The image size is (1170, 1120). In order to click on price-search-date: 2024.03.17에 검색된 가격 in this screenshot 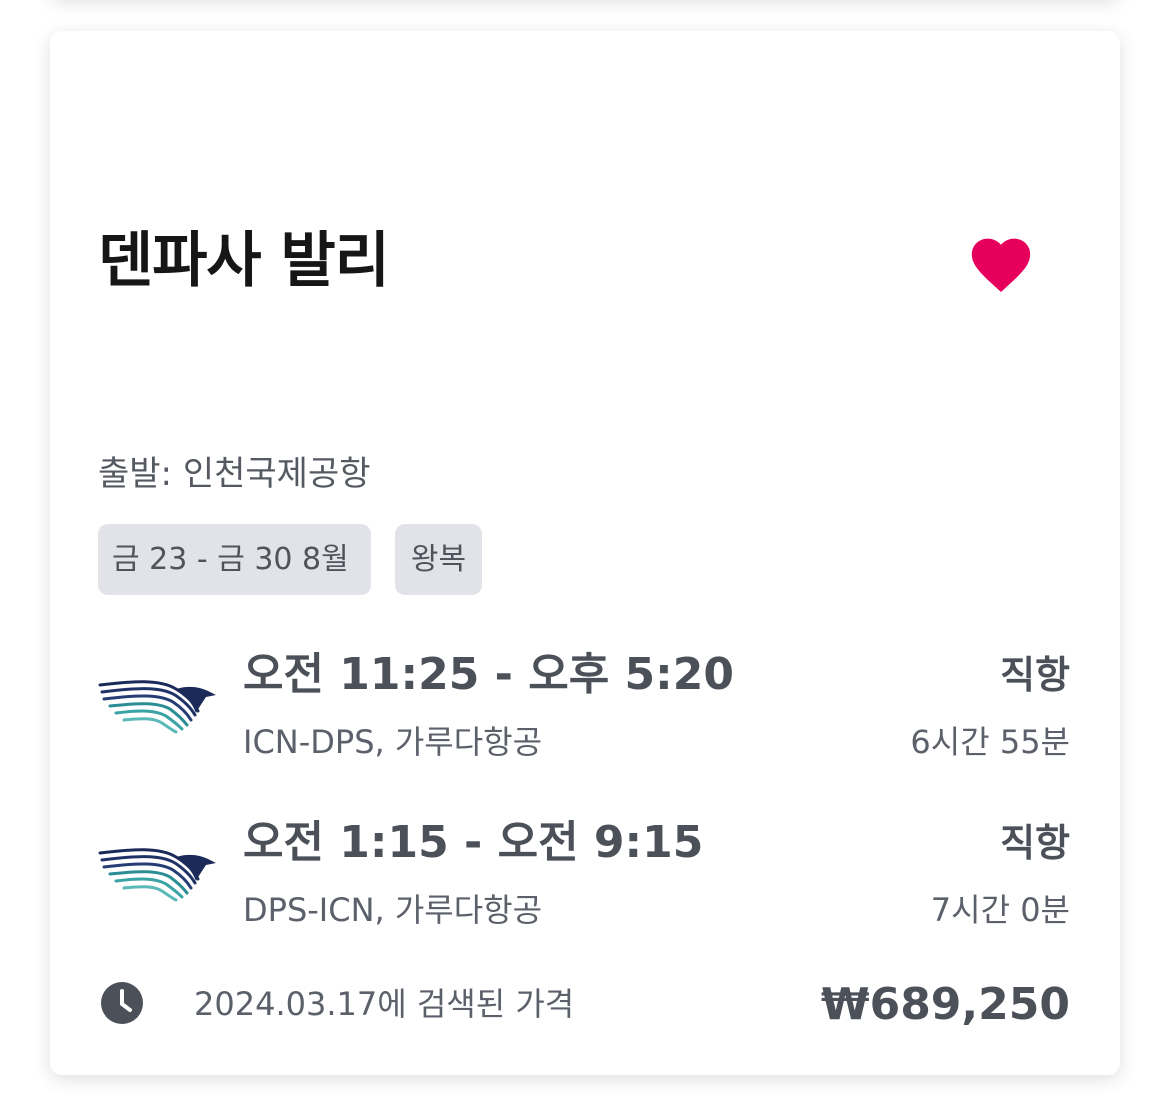, I will do `click(384, 1004)`.